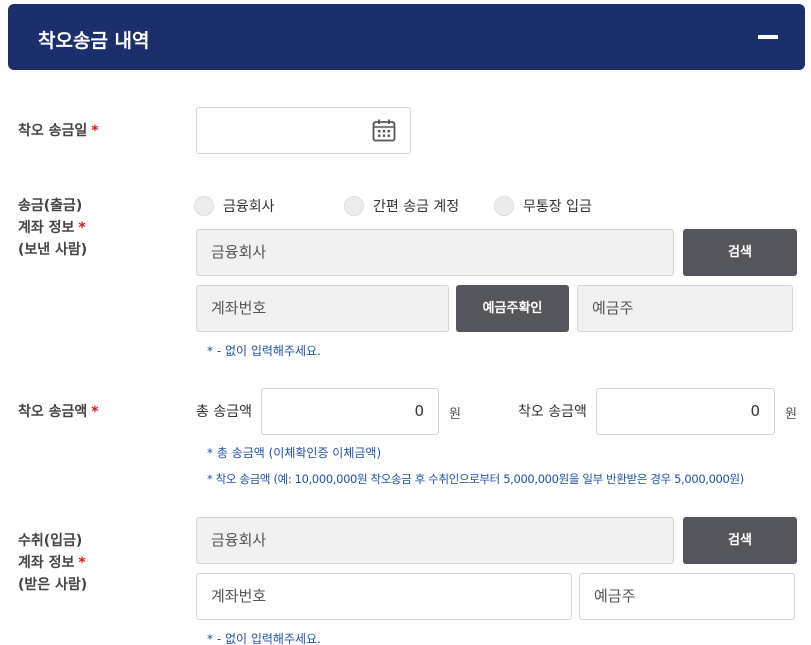 The height and width of the screenshot is (645, 811). Describe the element at coordinates (740, 540) in the screenshot. I see `receiver-search-button: 검색` at that location.